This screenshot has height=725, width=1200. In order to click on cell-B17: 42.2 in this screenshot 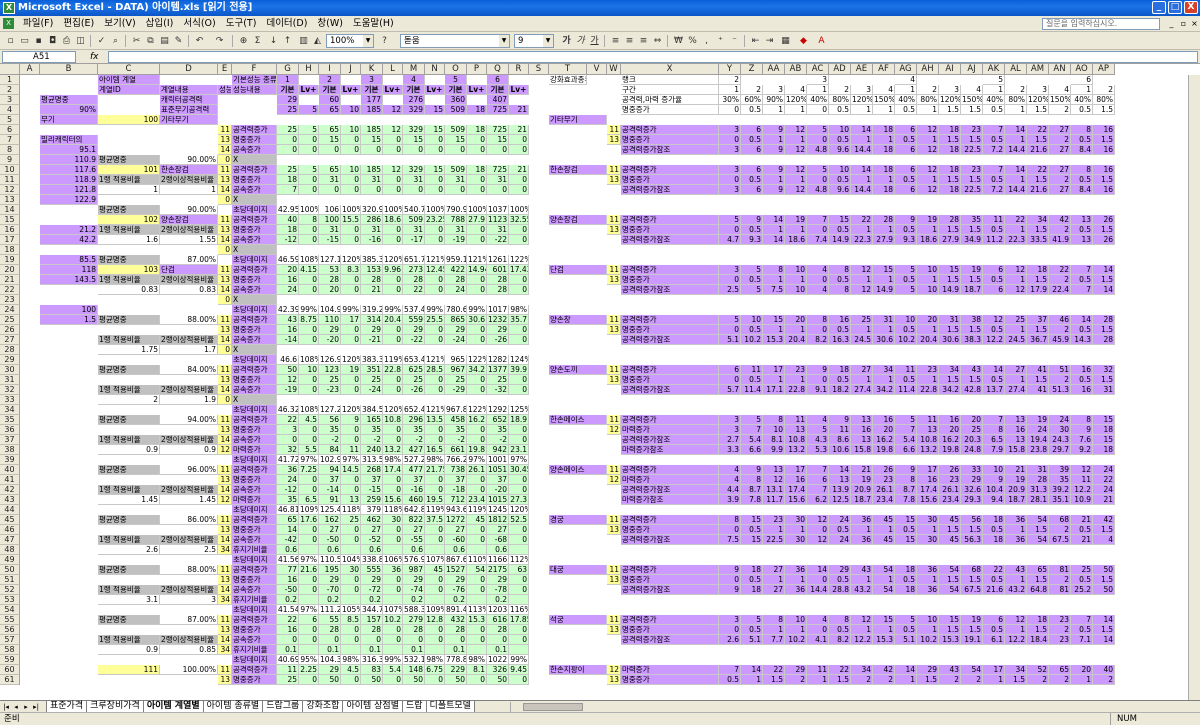, I will do `click(69, 240)`.